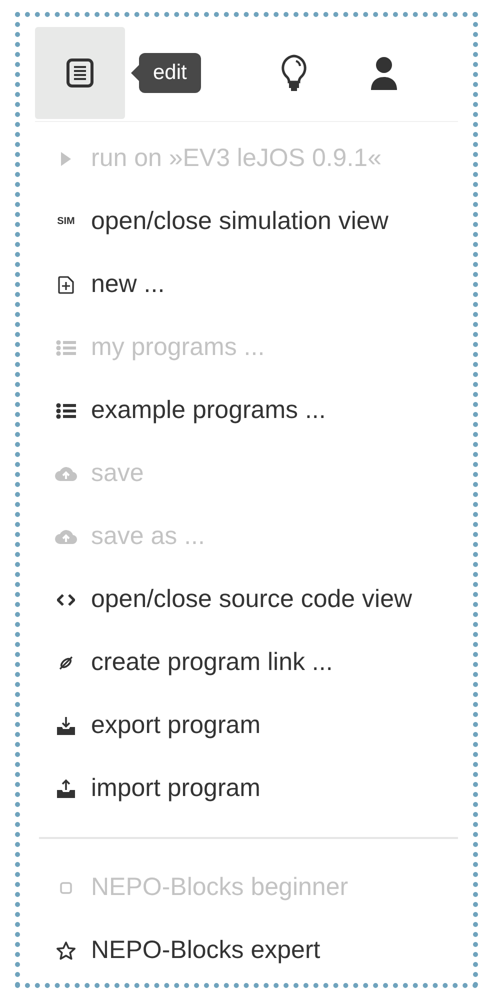  Describe the element at coordinates (66, 888) in the screenshot. I see `square-icon` at that location.